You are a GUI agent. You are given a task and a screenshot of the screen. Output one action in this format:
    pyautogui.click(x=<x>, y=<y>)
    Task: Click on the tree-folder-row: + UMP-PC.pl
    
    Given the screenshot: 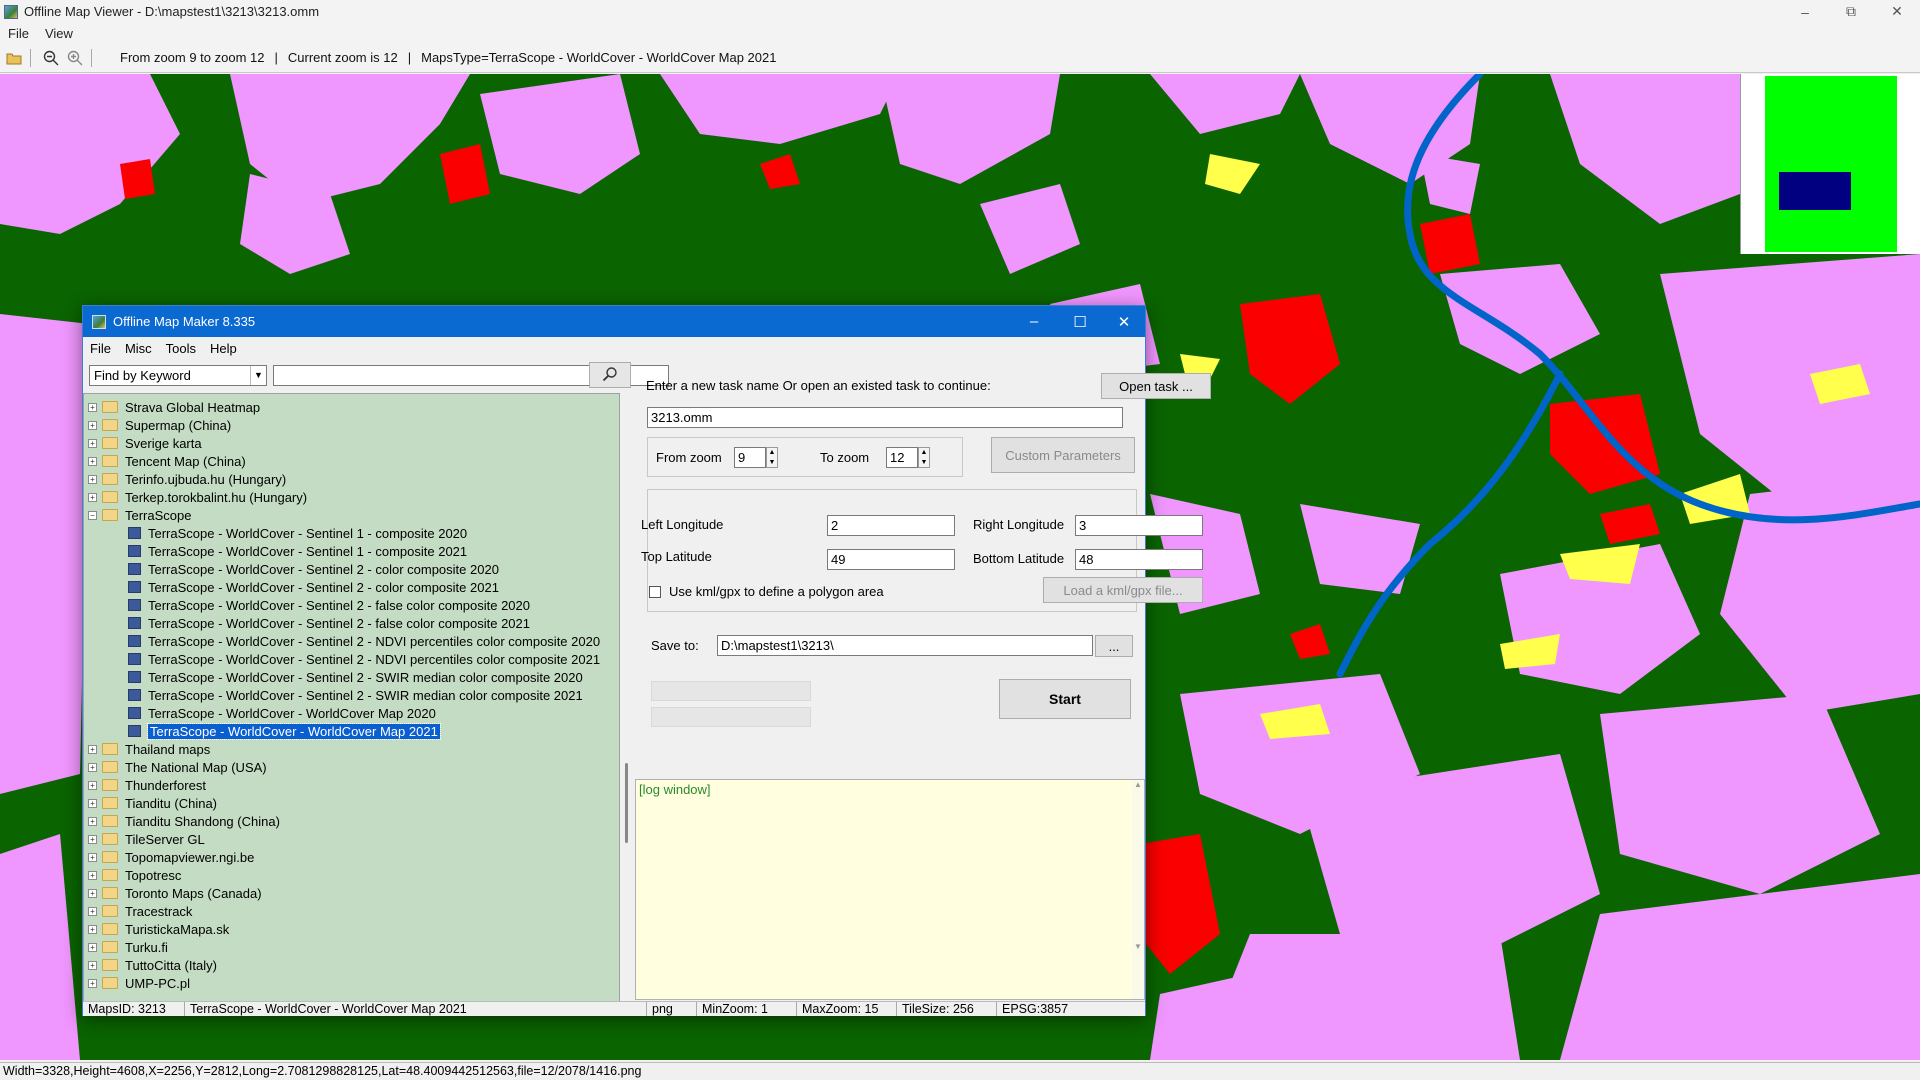 What is the action you would take?
    pyautogui.click(x=139, y=983)
    